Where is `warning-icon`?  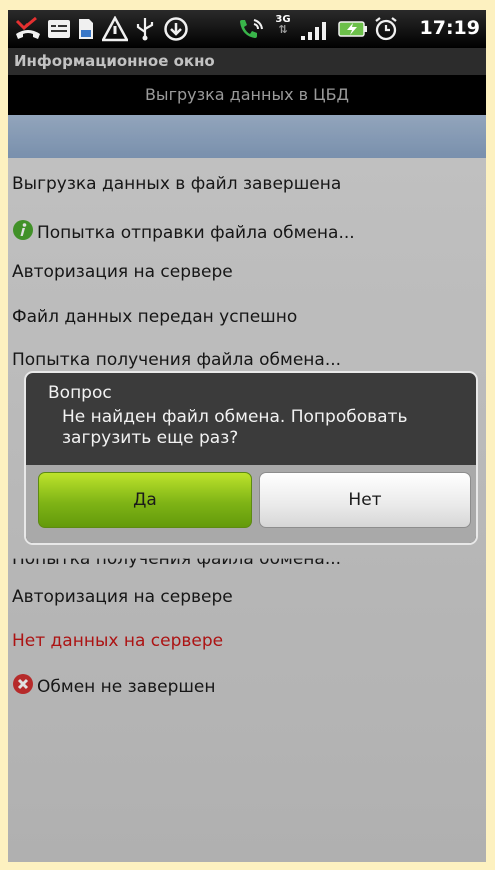
warning-icon is located at coordinates (115, 29).